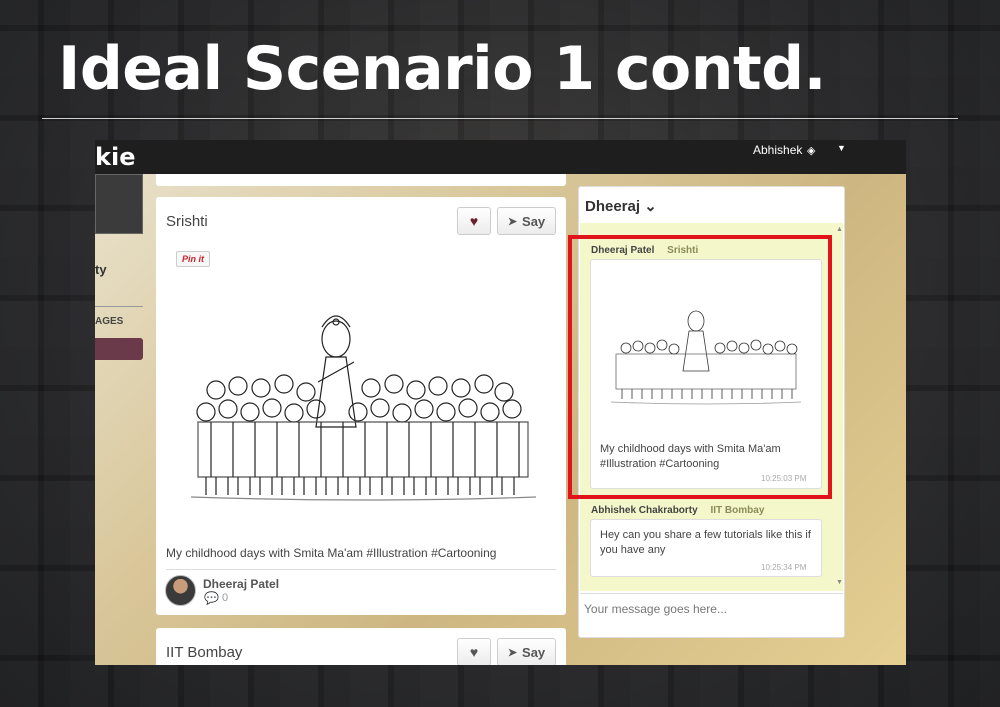  Describe the element at coordinates (119, 306) in the screenshot. I see `sidebar-divider` at that location.